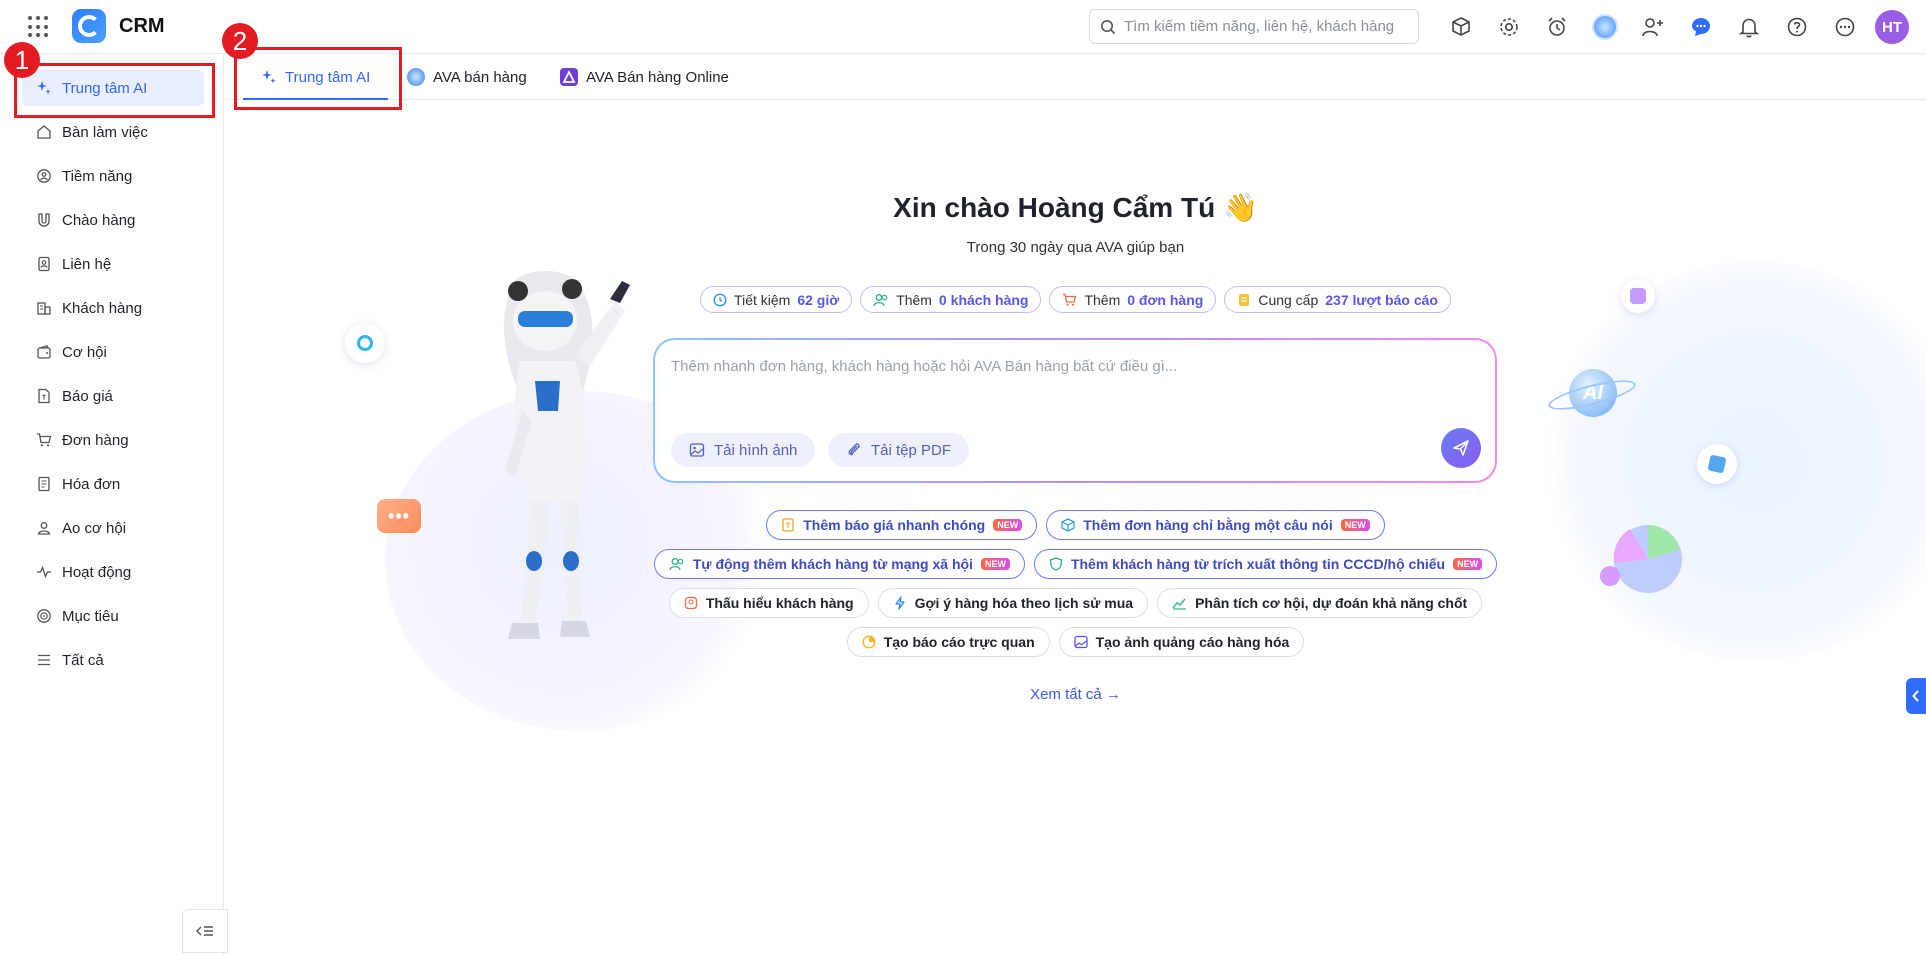  Describe the element at coordinates (95, 440) in the screenshot. I see `sidebar-item-label: Đơn hàng` at that location.